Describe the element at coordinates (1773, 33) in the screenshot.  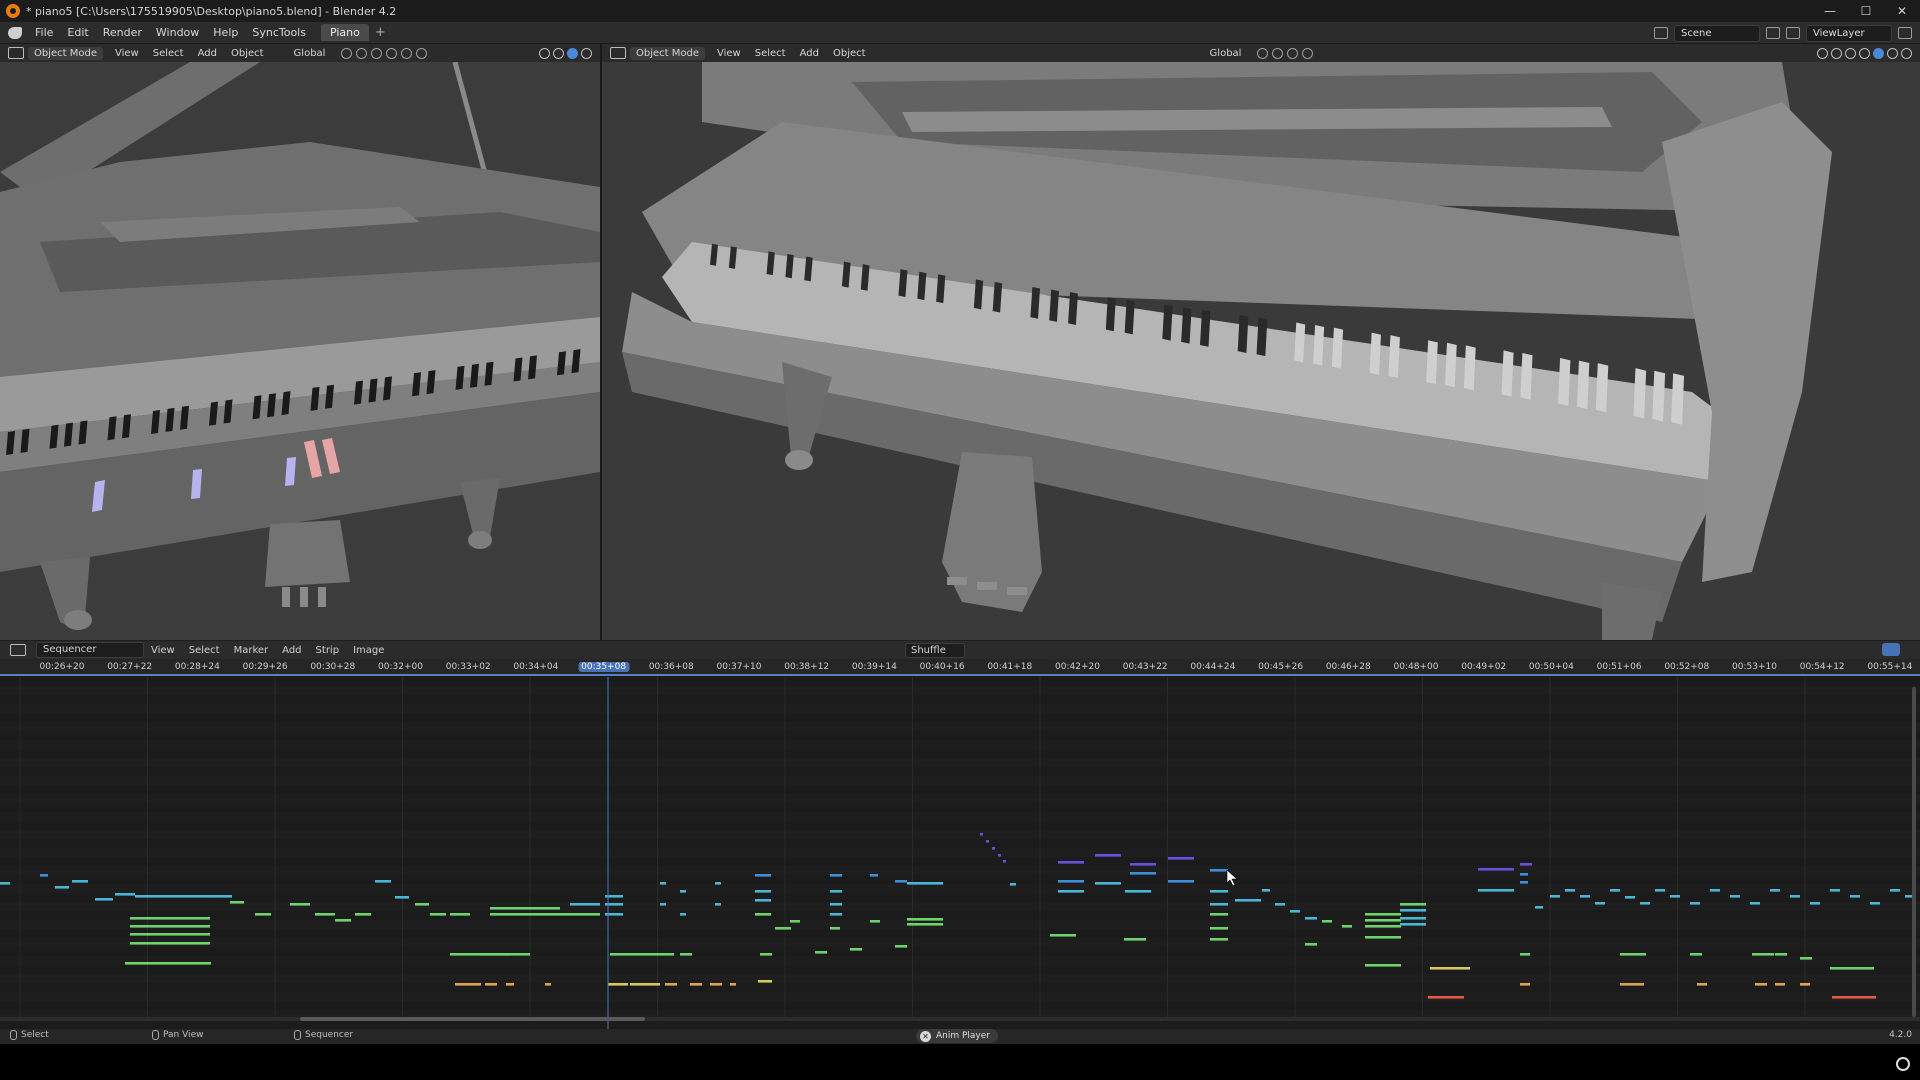
I see `new-scene-icon` at that location.